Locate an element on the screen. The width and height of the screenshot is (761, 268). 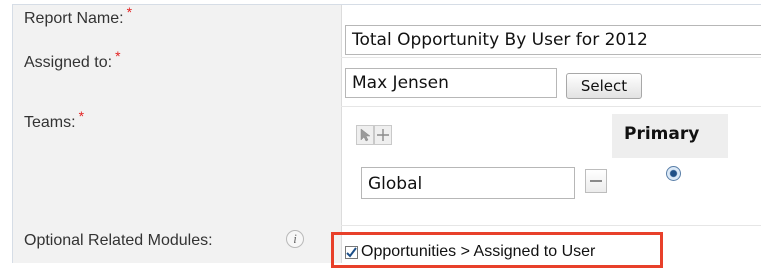
teams-label-text: Teams: is located at coordinates (50, 122).